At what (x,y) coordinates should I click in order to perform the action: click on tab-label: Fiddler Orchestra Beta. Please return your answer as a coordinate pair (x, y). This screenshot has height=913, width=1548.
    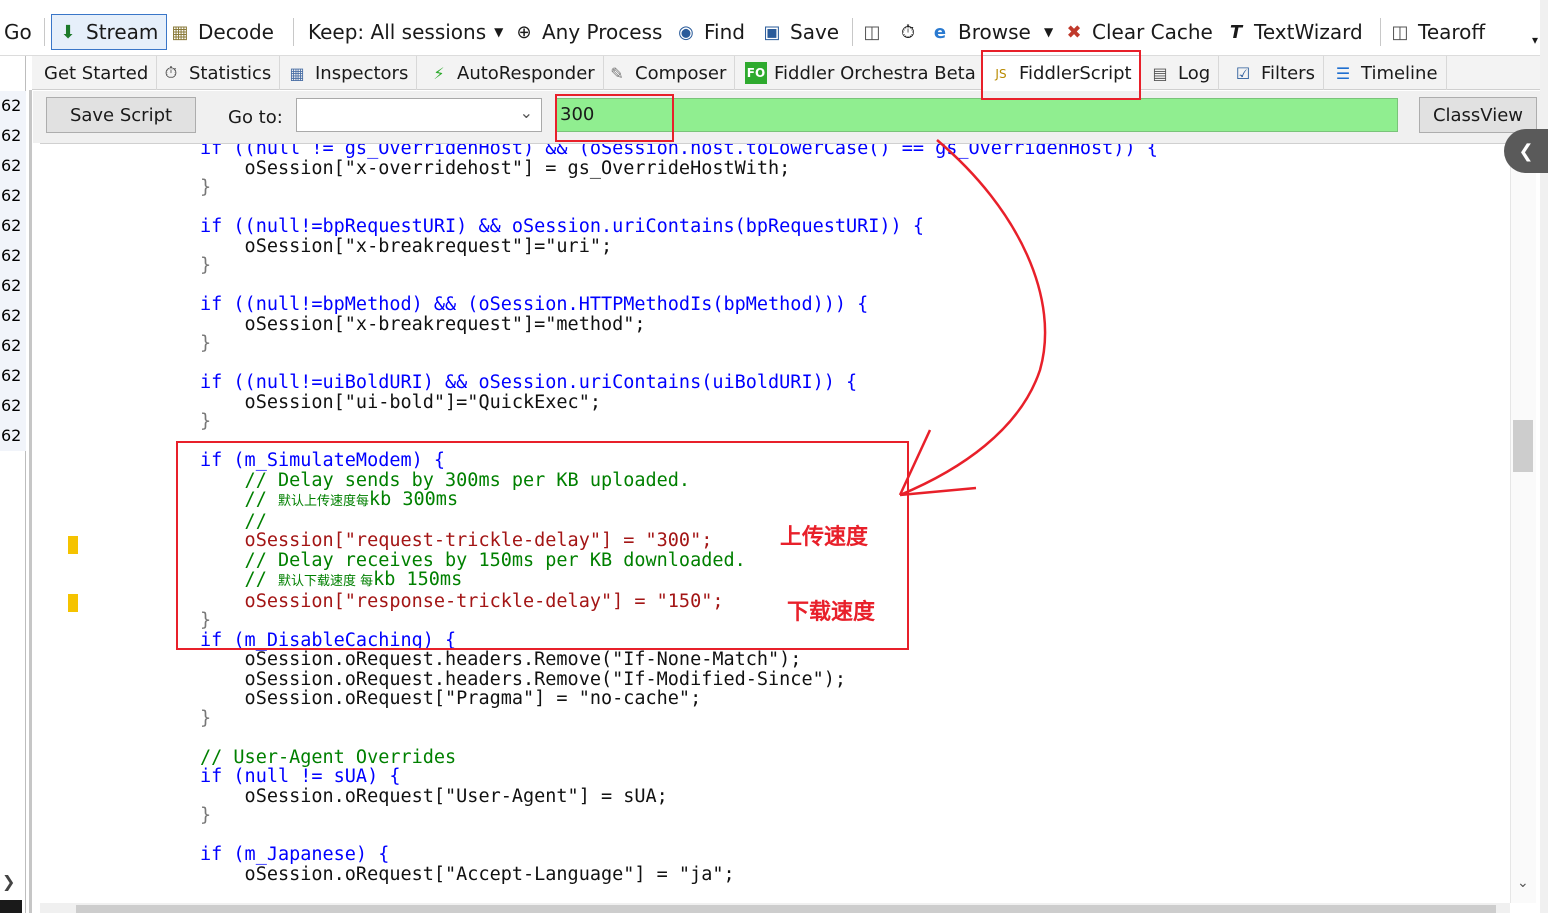
    Looking at the image, I should click on (875, 73).